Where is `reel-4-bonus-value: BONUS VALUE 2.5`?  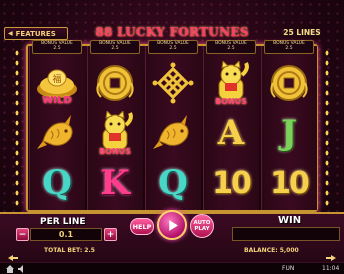 reel-4-bonus-value: BONUS VALUE 2.5 is located at coordinates (231, 47).